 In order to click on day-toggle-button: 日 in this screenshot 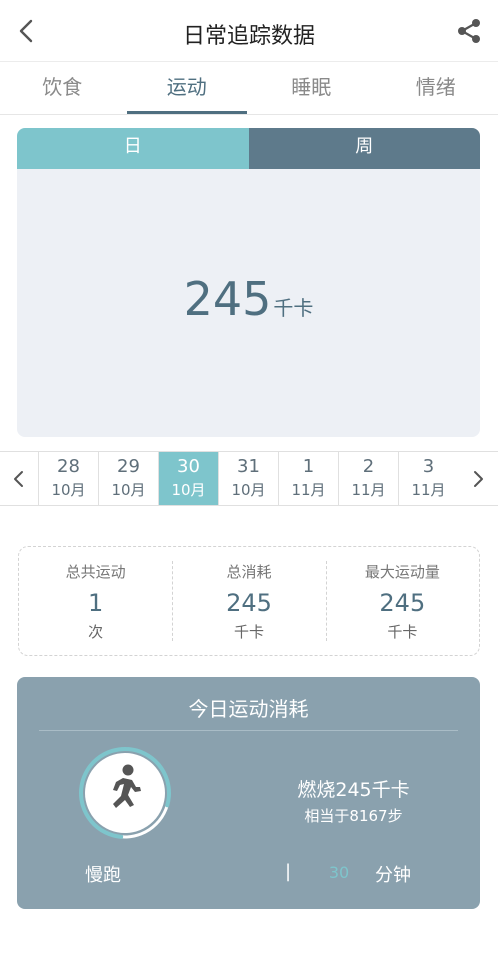, I will do `click(133, 148)`.